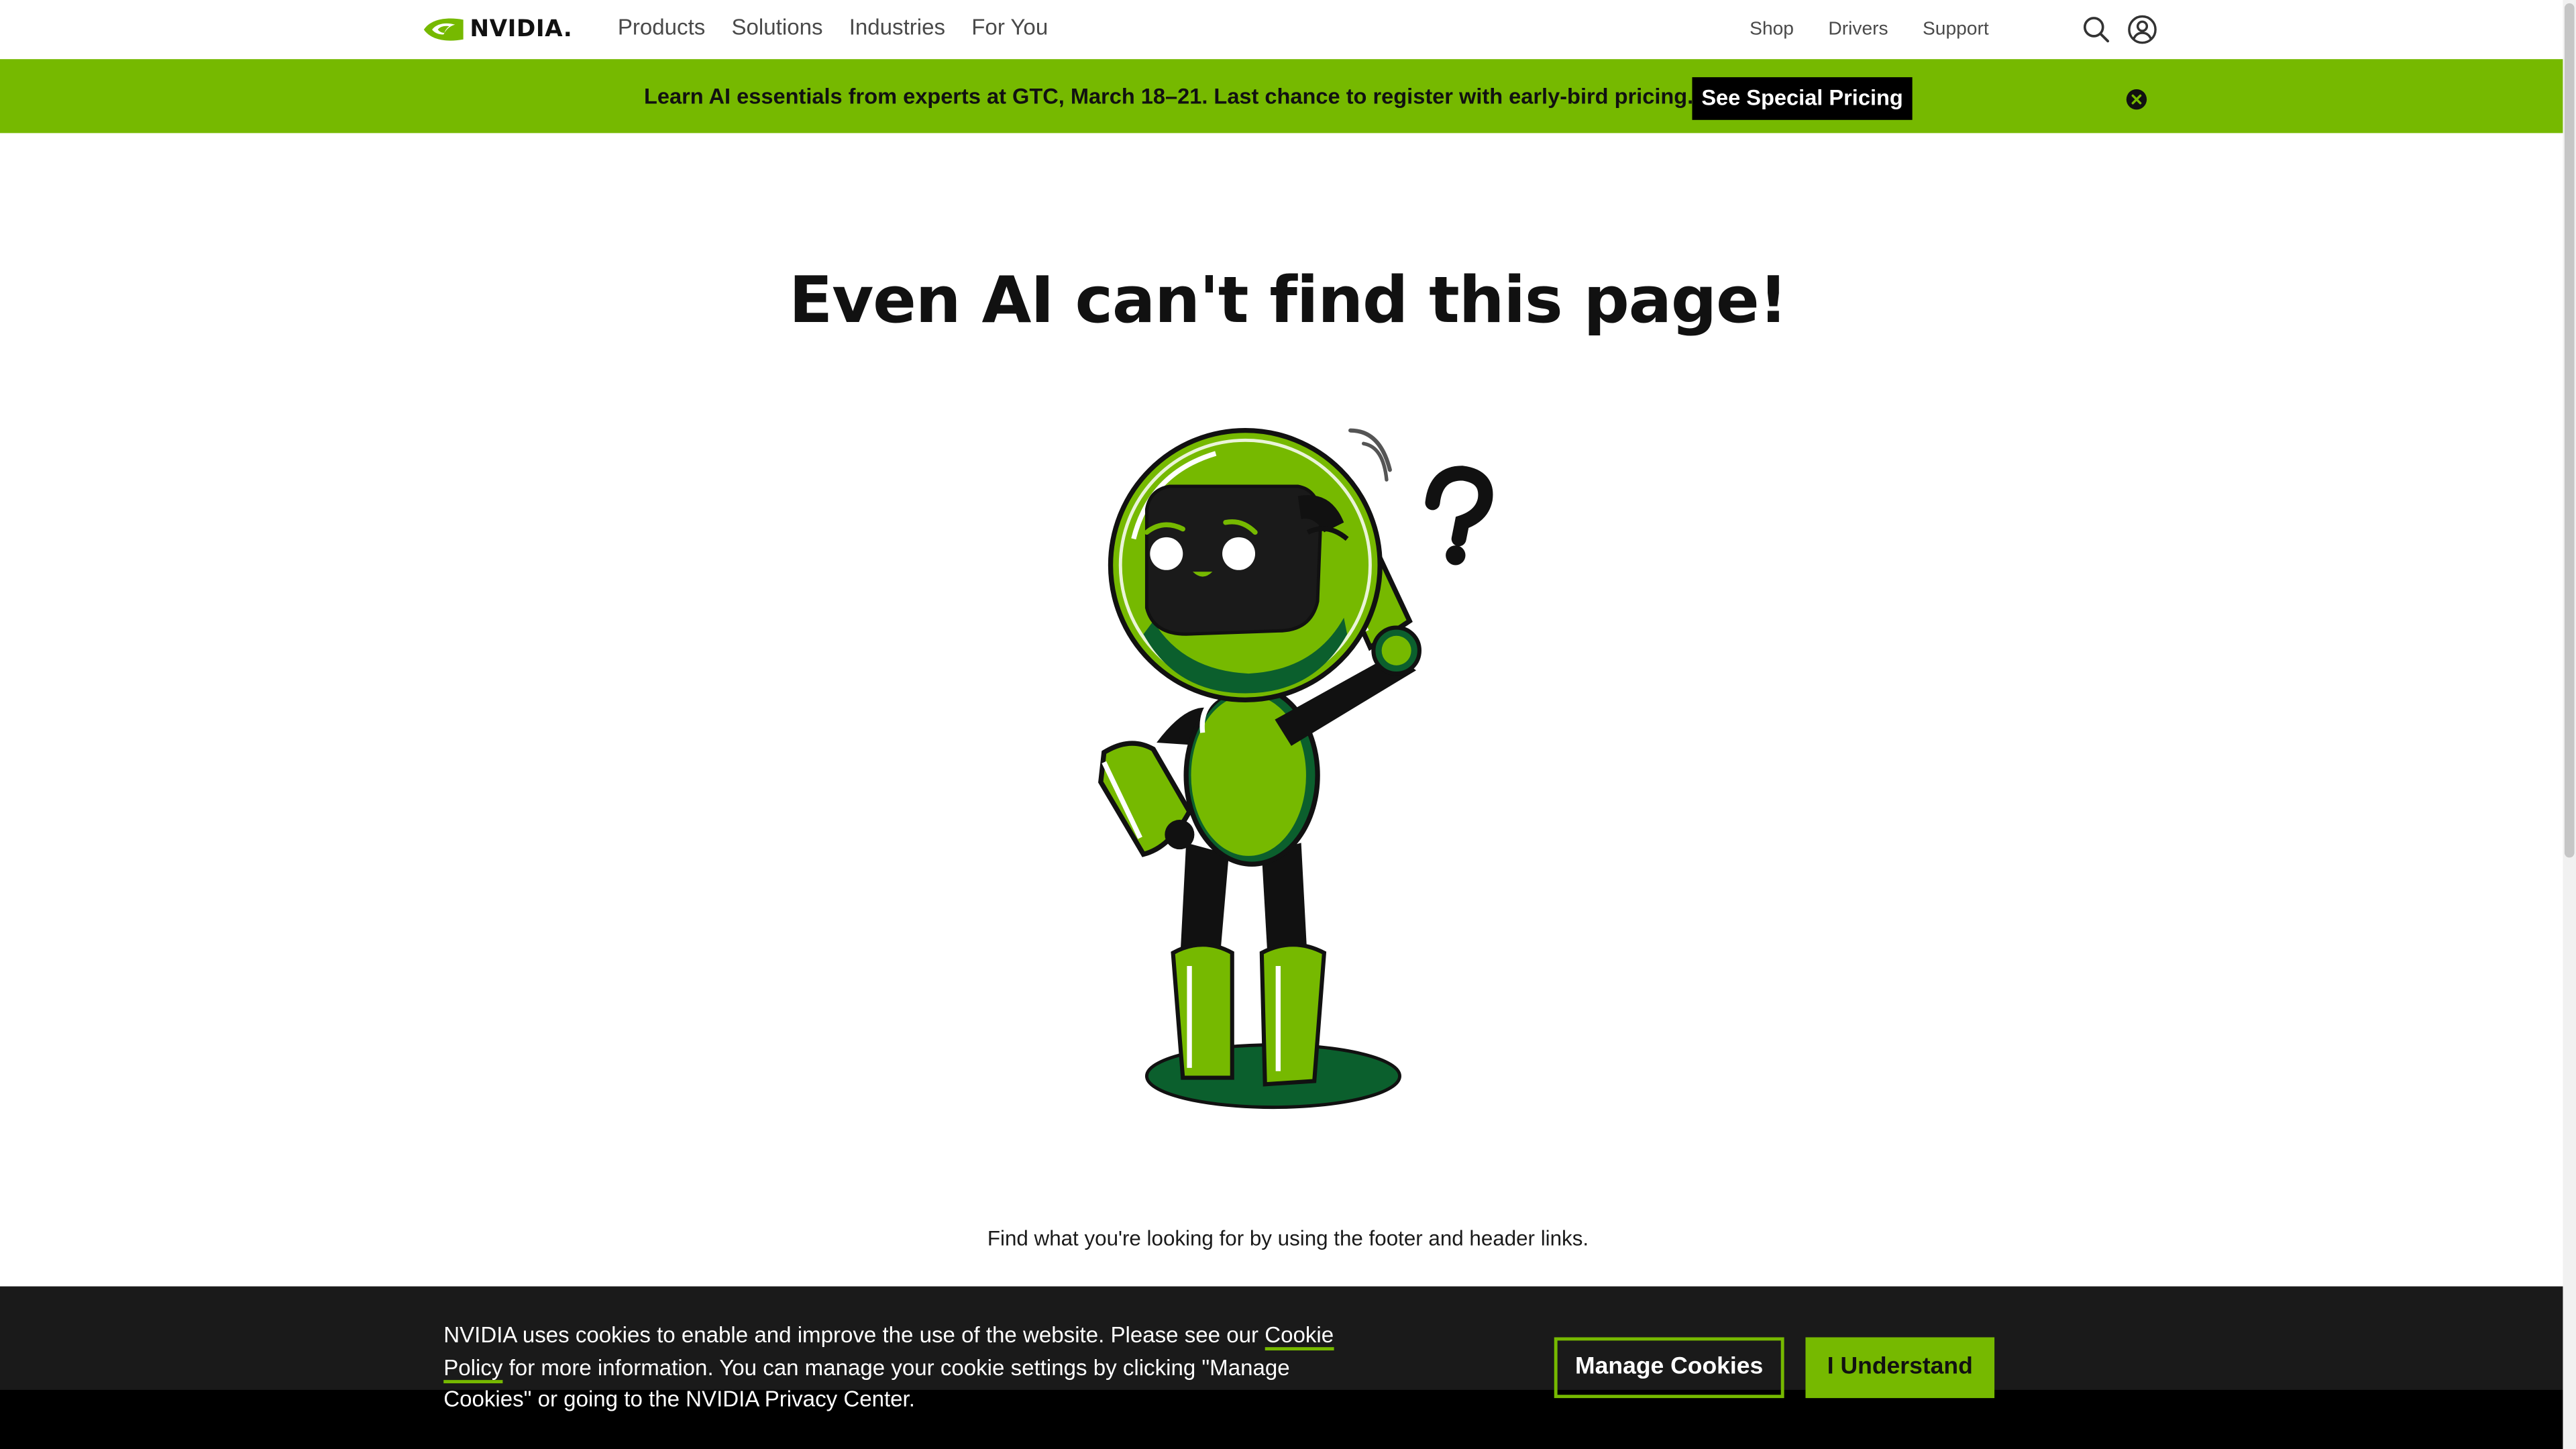  I want to click on nav-solutions: Solutions, so click(776, 28).